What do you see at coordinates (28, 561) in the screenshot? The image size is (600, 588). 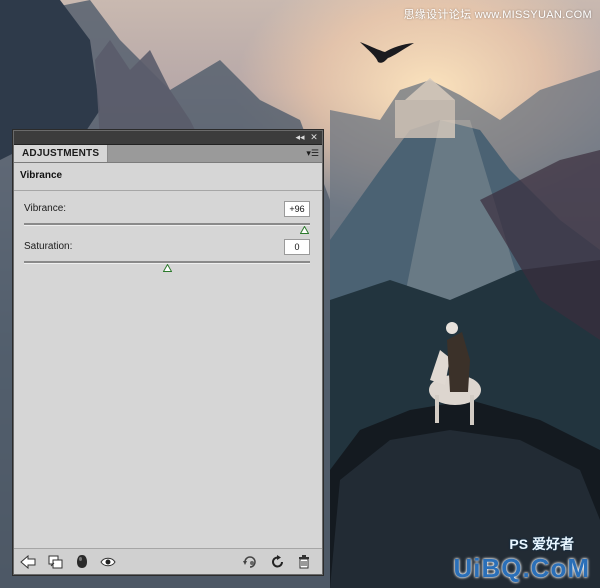 I see `back-arrow-icon` at bounding box center [28, 561].